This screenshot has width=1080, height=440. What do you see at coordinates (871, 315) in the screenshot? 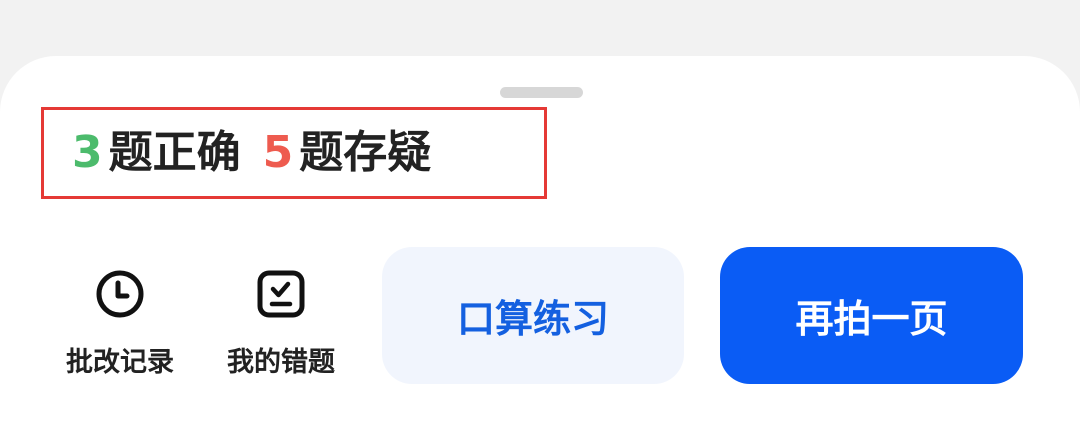
I see `retake-button: 再拍一页` at bounding box center [871, 315].